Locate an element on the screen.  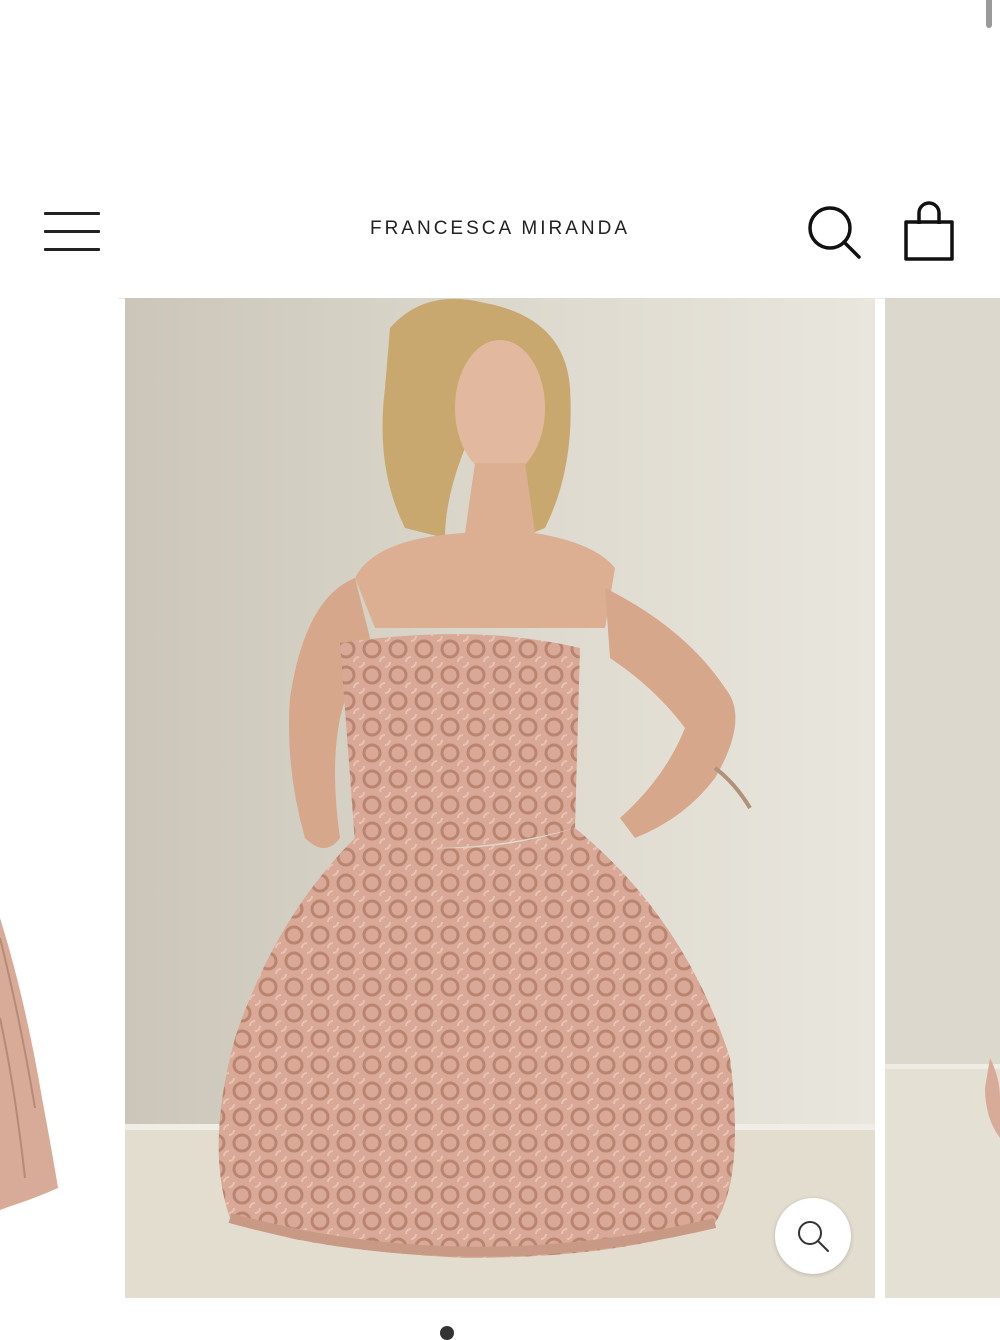
scroll-indicator is located at coordinates (989, 14).